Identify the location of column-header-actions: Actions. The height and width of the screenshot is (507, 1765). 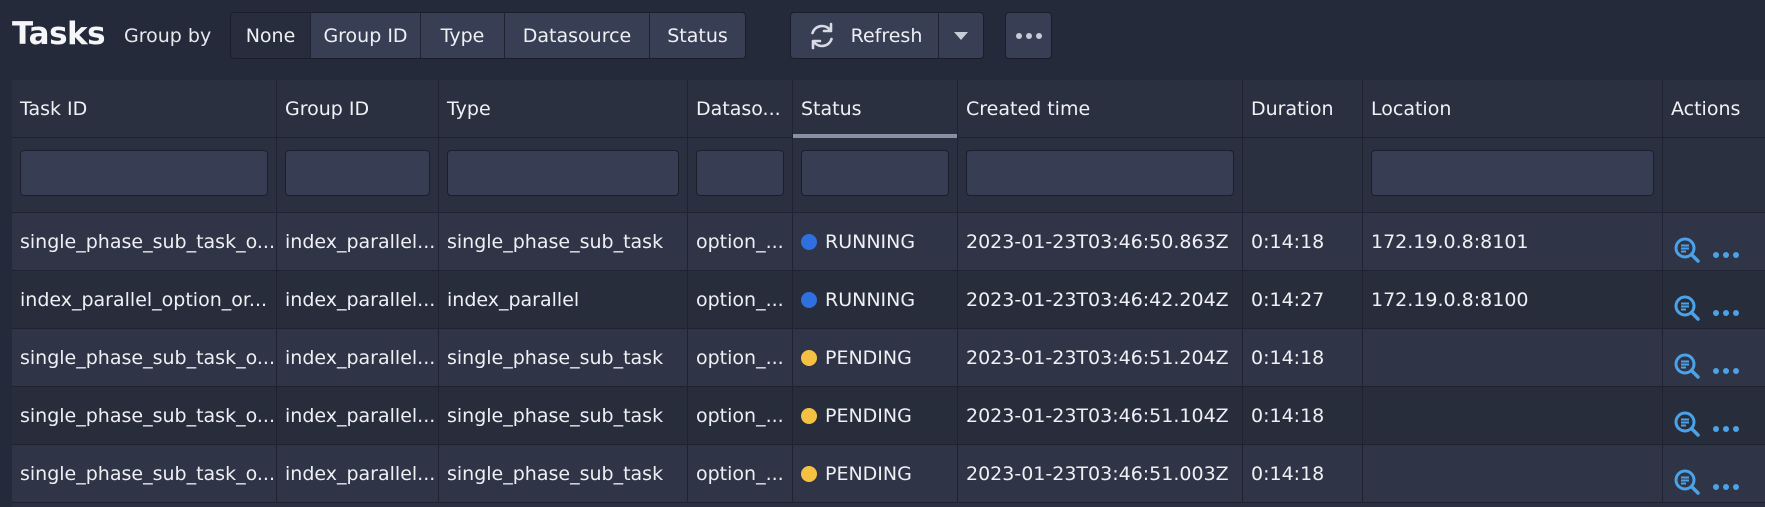
(1706, 109).